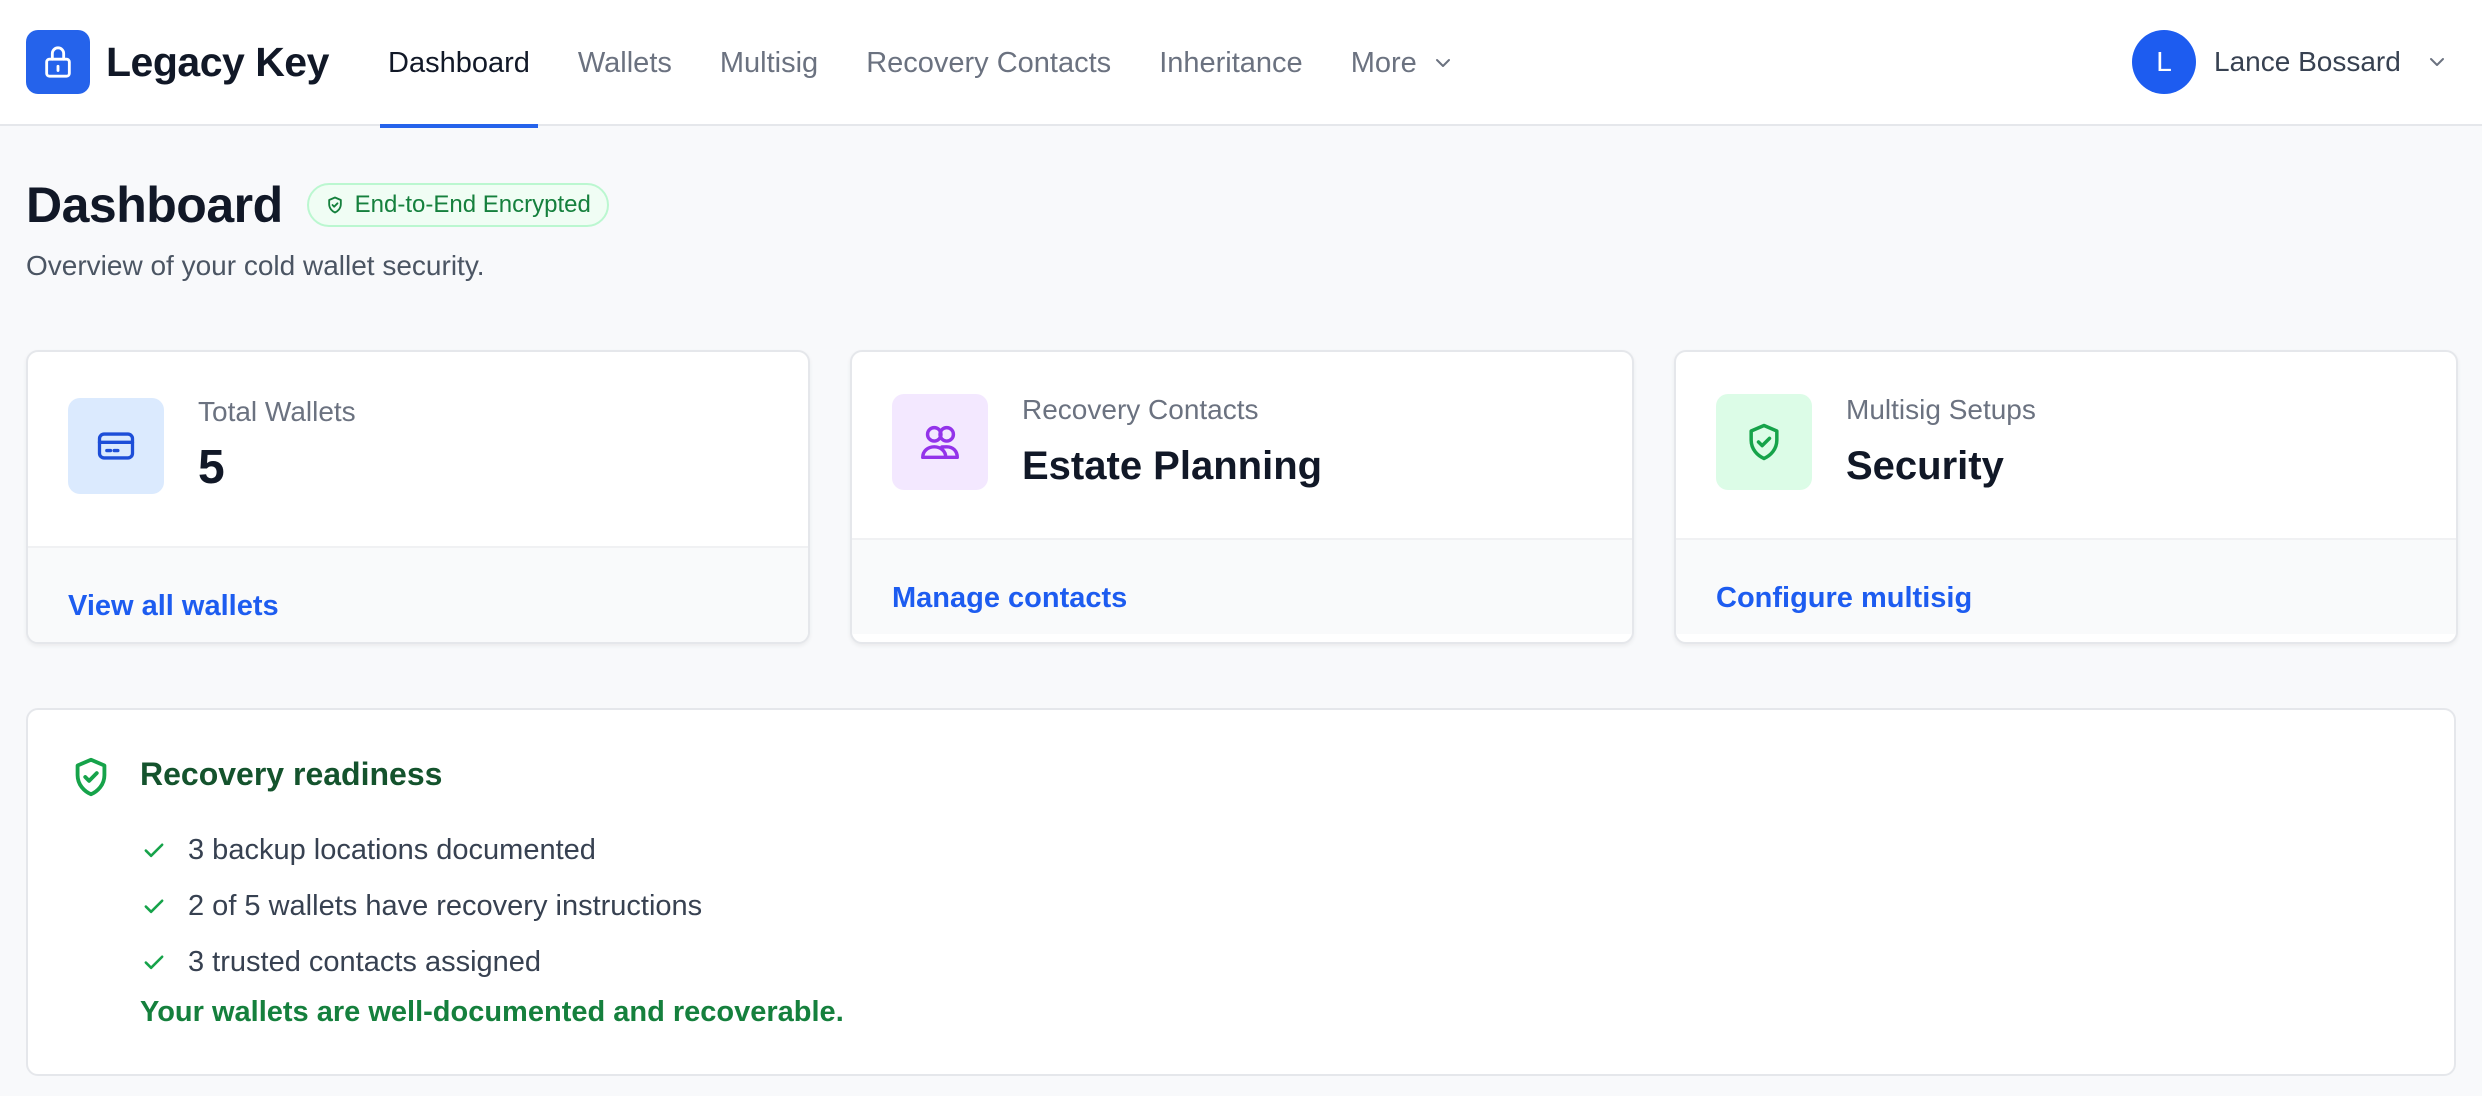 This screenshot has height=1096, width=2482. Describe the element at coordinates (365, 961) in the screenshot. I see `list-item-text: 3 trusted contacts assigned` at that location.